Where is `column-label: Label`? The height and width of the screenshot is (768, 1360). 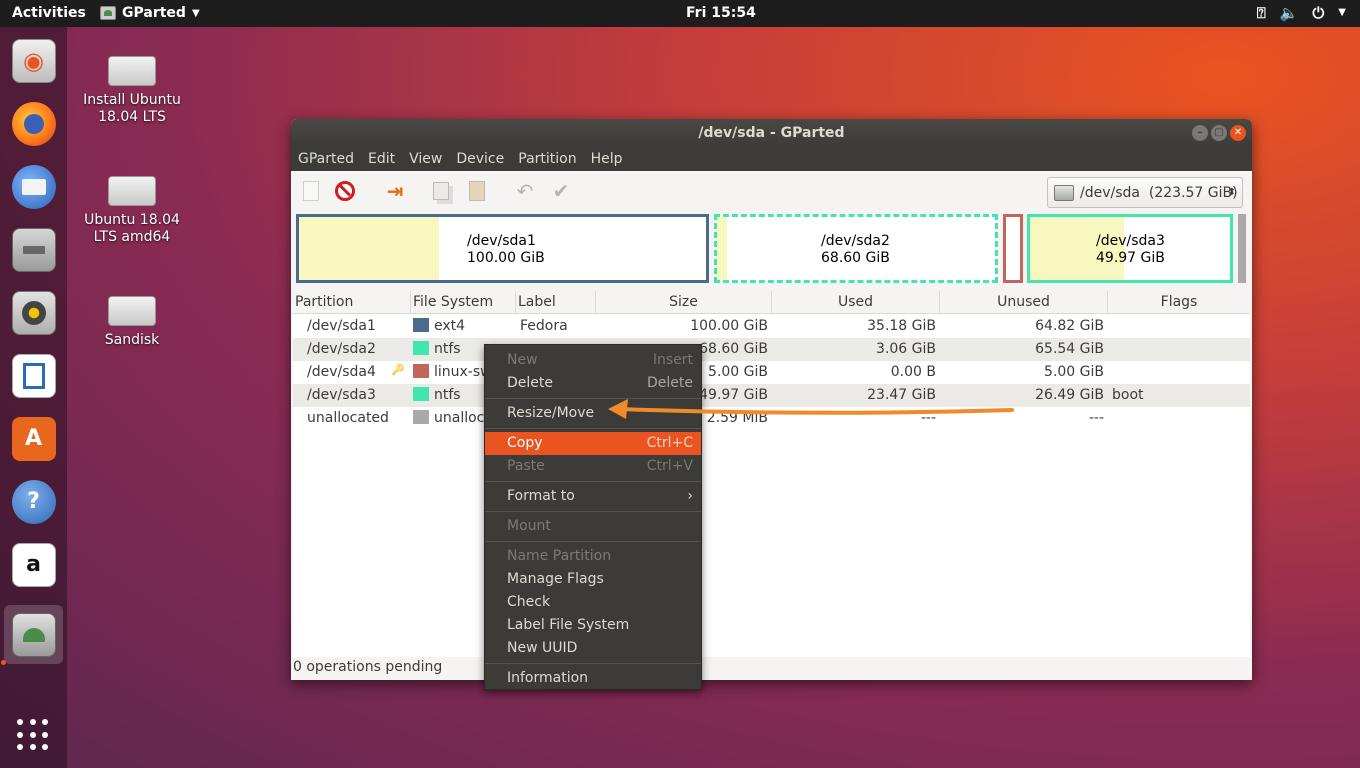 column-label: Label is located at coordinates (556, 302).